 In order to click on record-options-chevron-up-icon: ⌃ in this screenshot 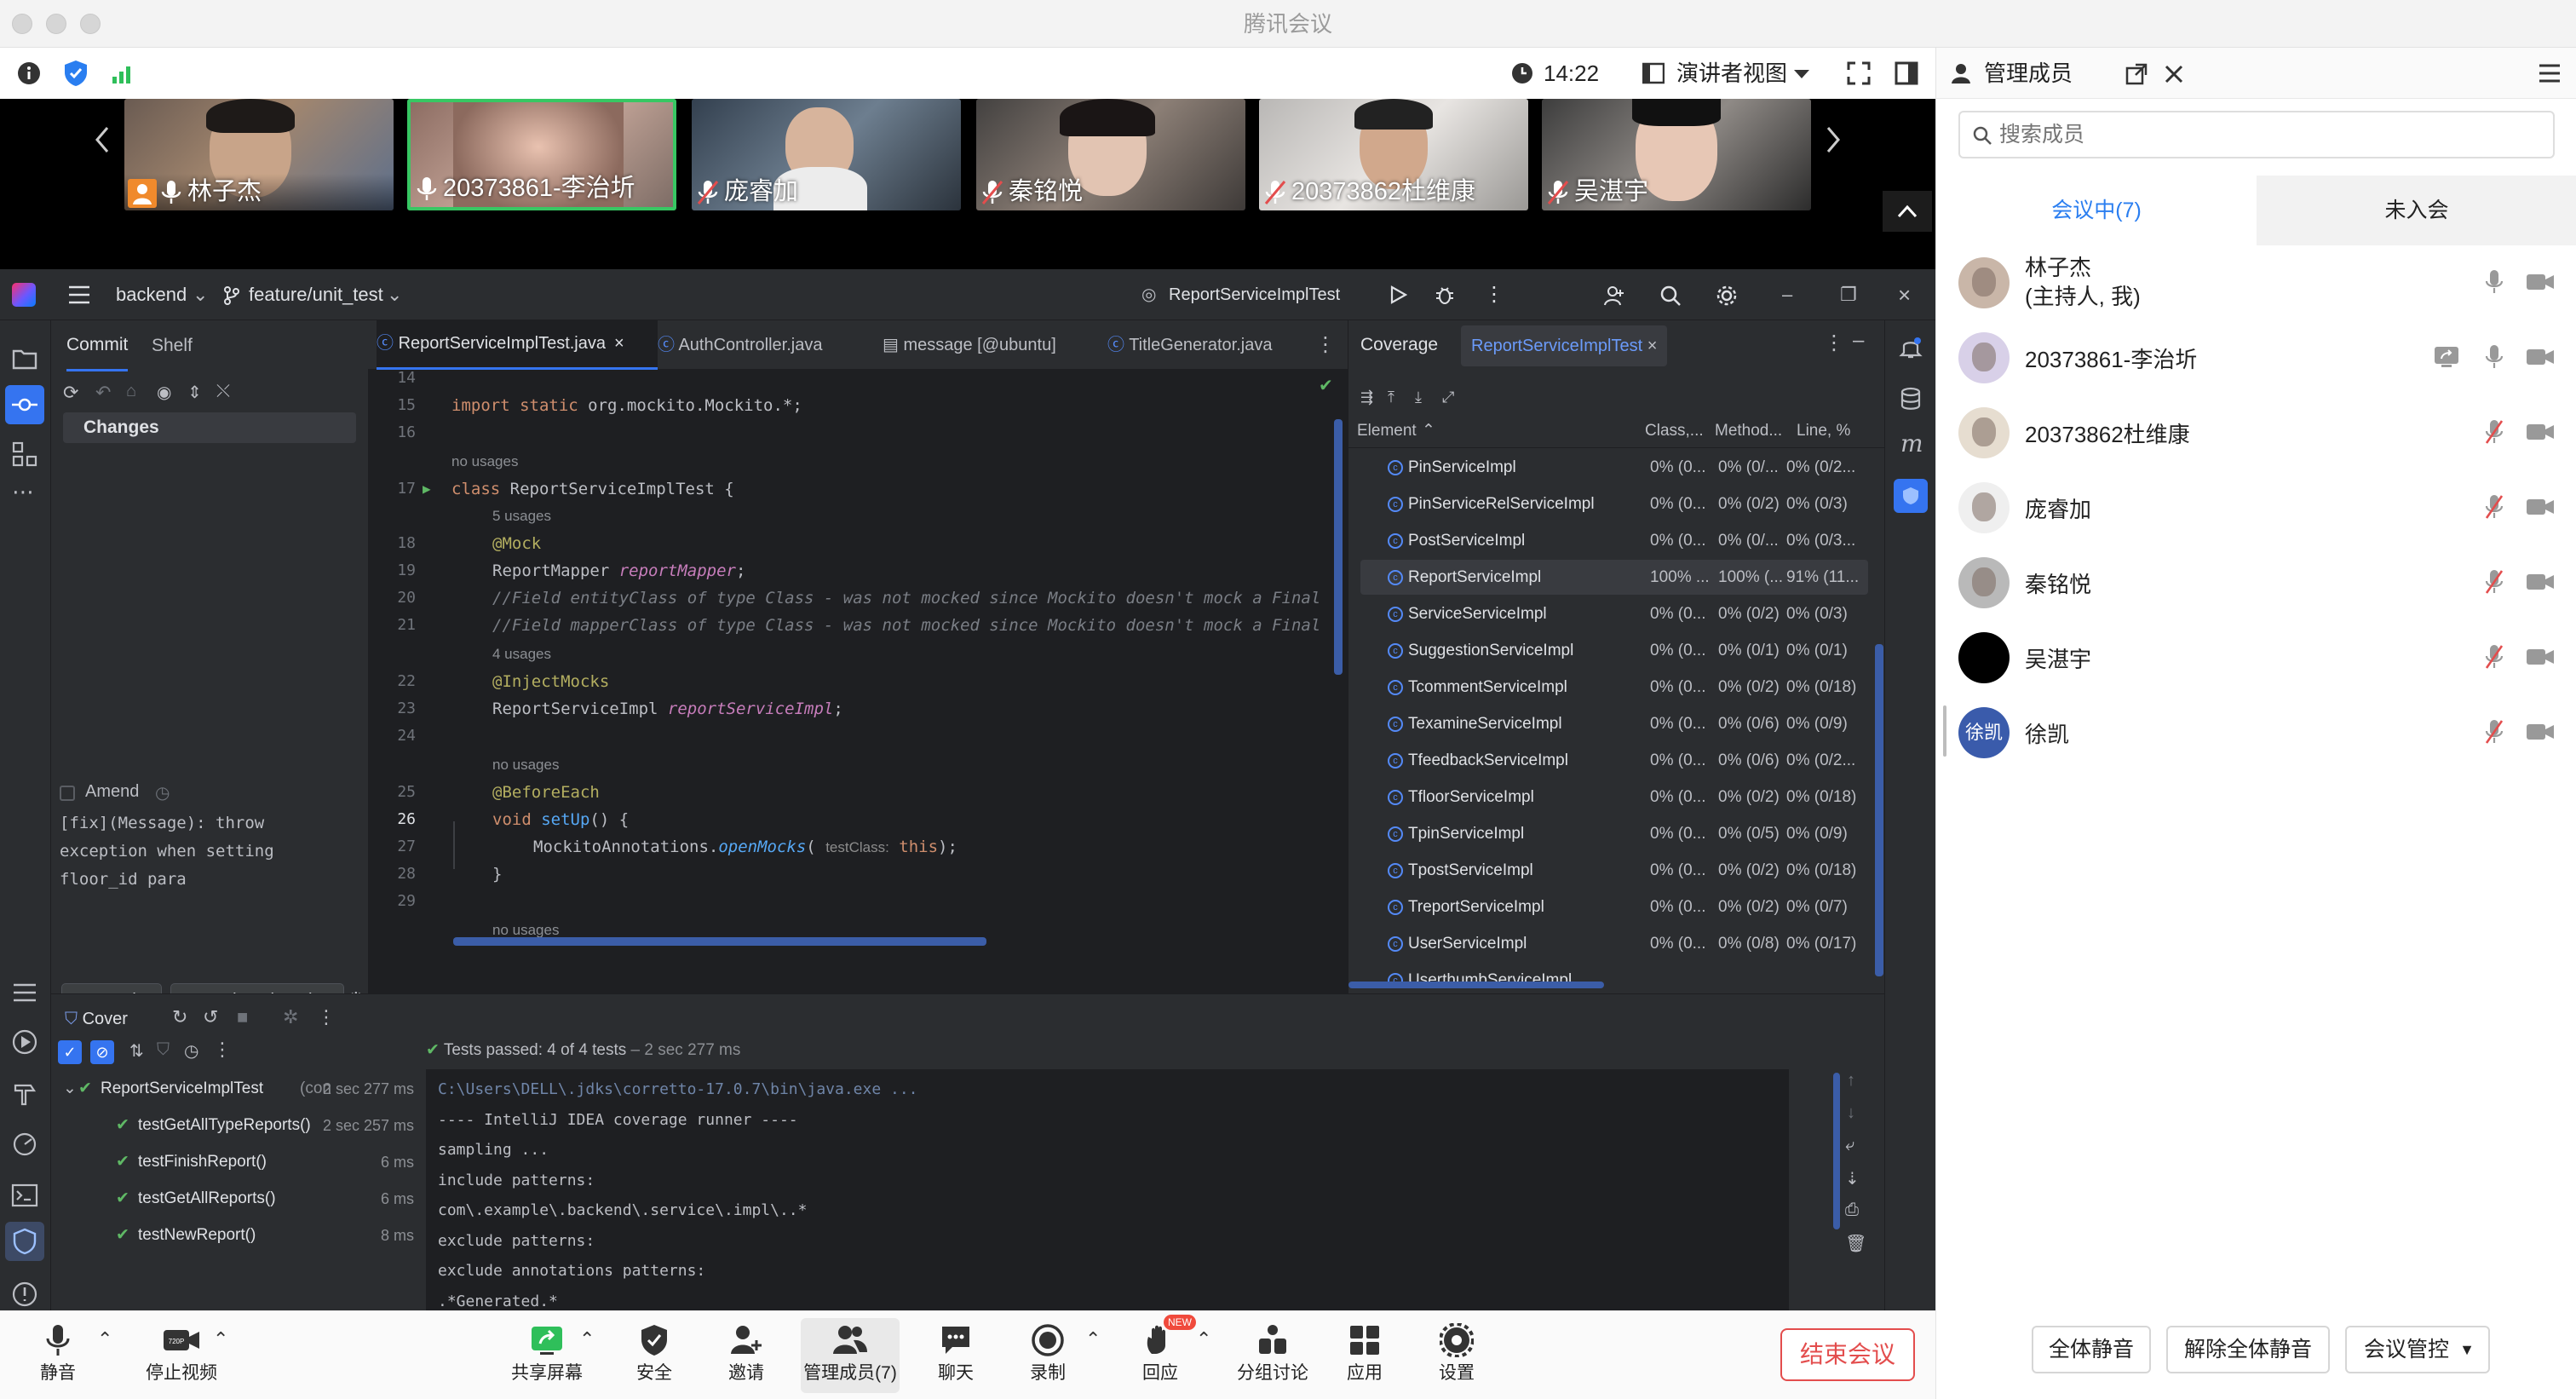, I will do `click(1093, 1339)`.